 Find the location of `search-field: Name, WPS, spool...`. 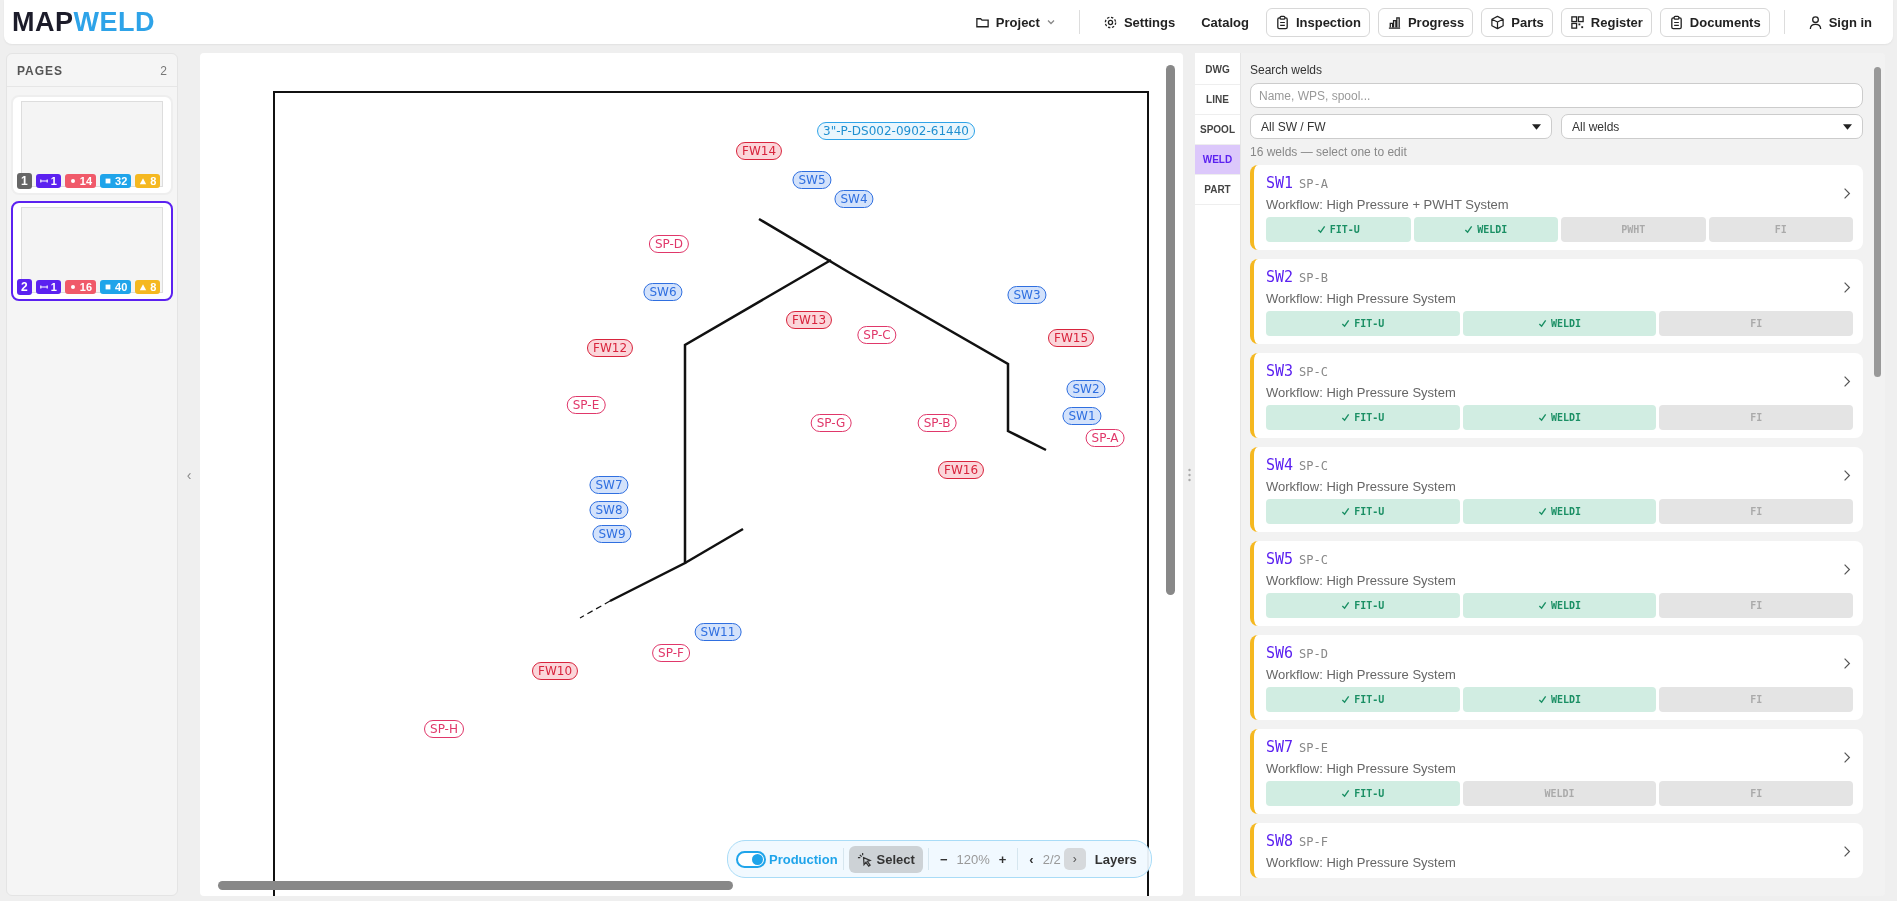

search-field: Name, WPS, spool... is located at coordinates (1556, 95).